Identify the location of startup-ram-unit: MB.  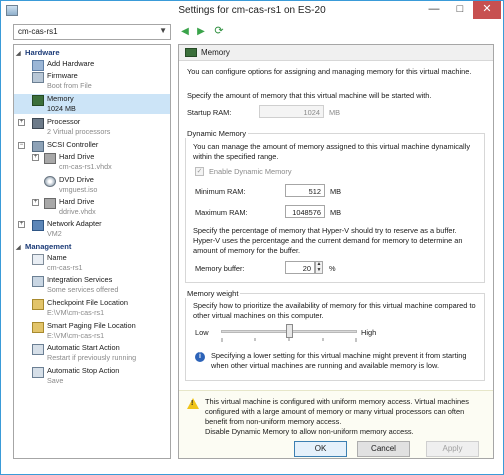
(335, 112).